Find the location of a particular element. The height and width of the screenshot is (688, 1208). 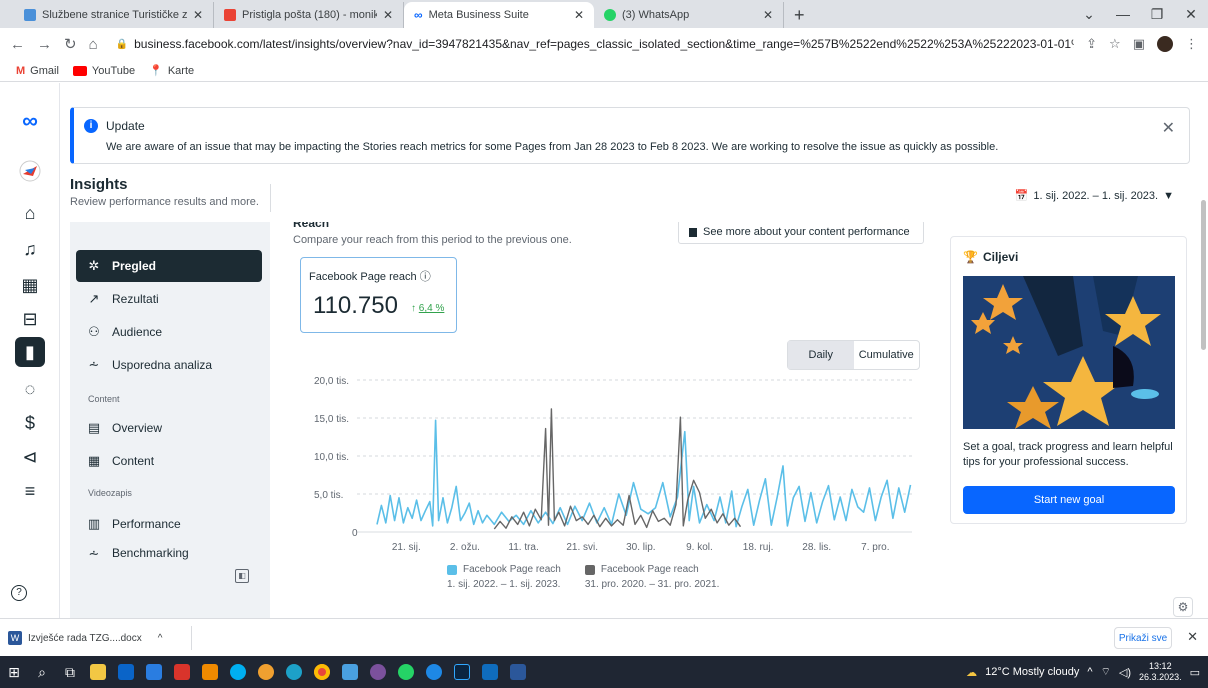

meta-logo-icon: ∞ is located at coordinates (30, 121).